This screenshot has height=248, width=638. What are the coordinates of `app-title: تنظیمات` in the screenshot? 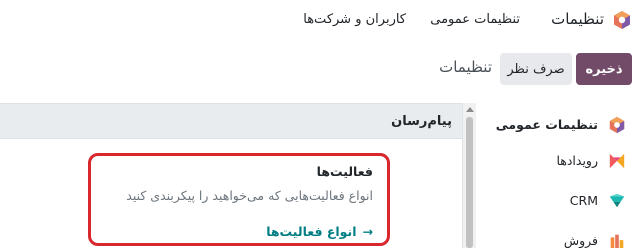 It's located at (577, 19).